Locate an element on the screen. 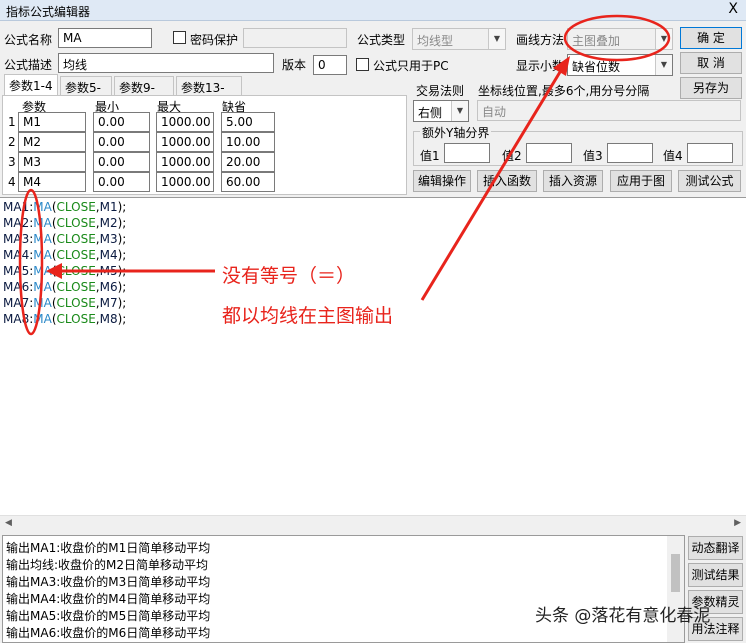 The width and height of the screenshot is (746, 643). decimal-value: 缺省位数 is located at coordinates (596, 67).